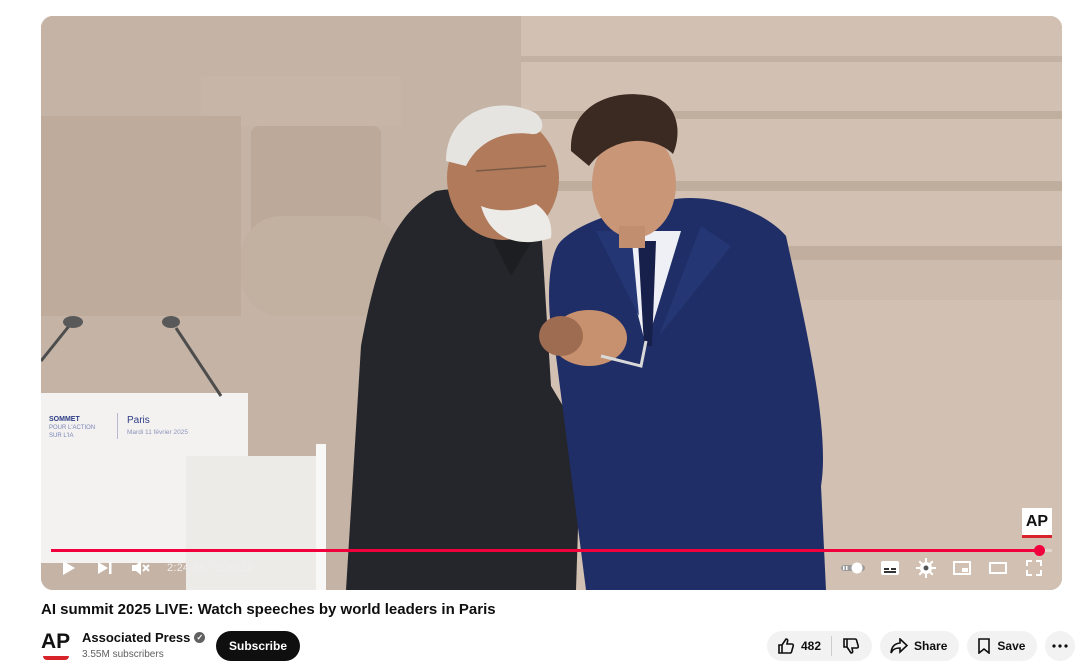 Image resolution: width=1080 pixels, height=667 pixels. What do you see at coordinates (56, 658) in the screenshot?
I see `channel-logo-underline` at bounding box center [56, 658].